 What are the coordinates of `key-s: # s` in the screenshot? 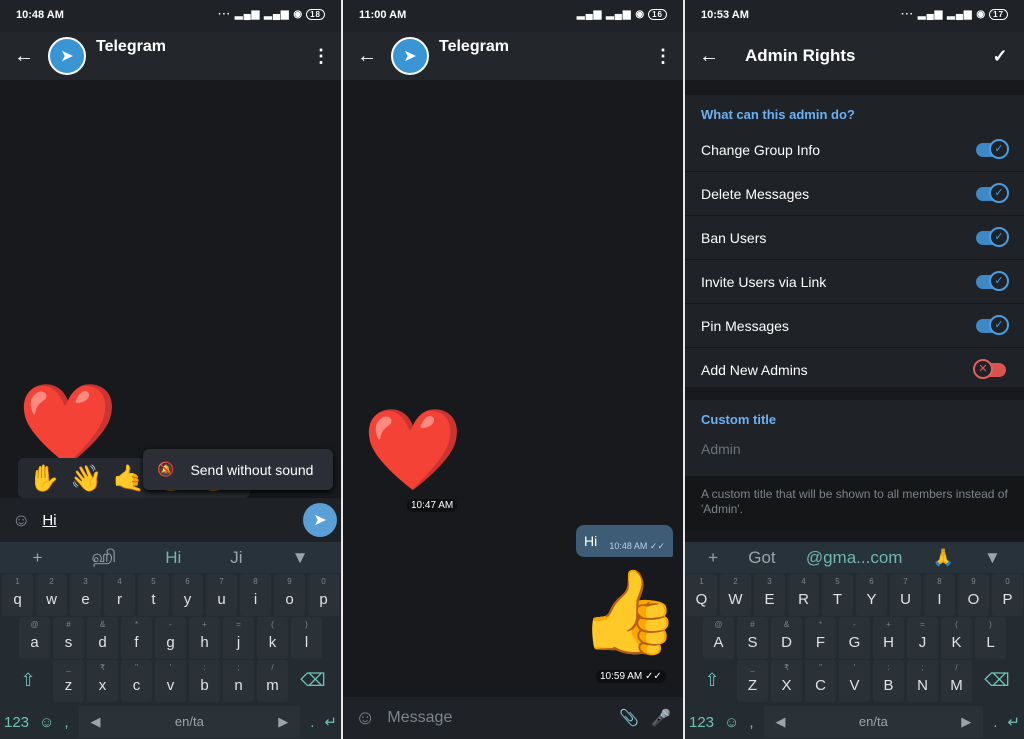 It's located at (68, 638).